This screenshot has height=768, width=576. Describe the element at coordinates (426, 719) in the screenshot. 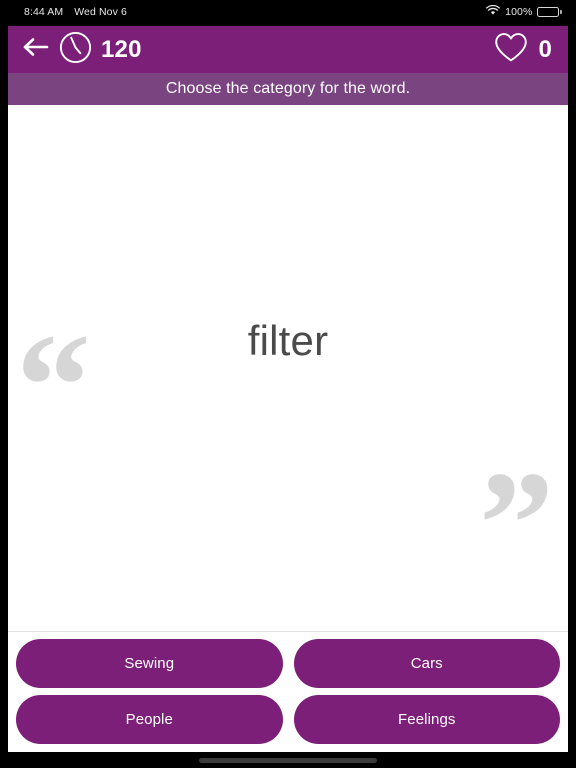

I see `answer-button-feelings: Feelings` at that location.